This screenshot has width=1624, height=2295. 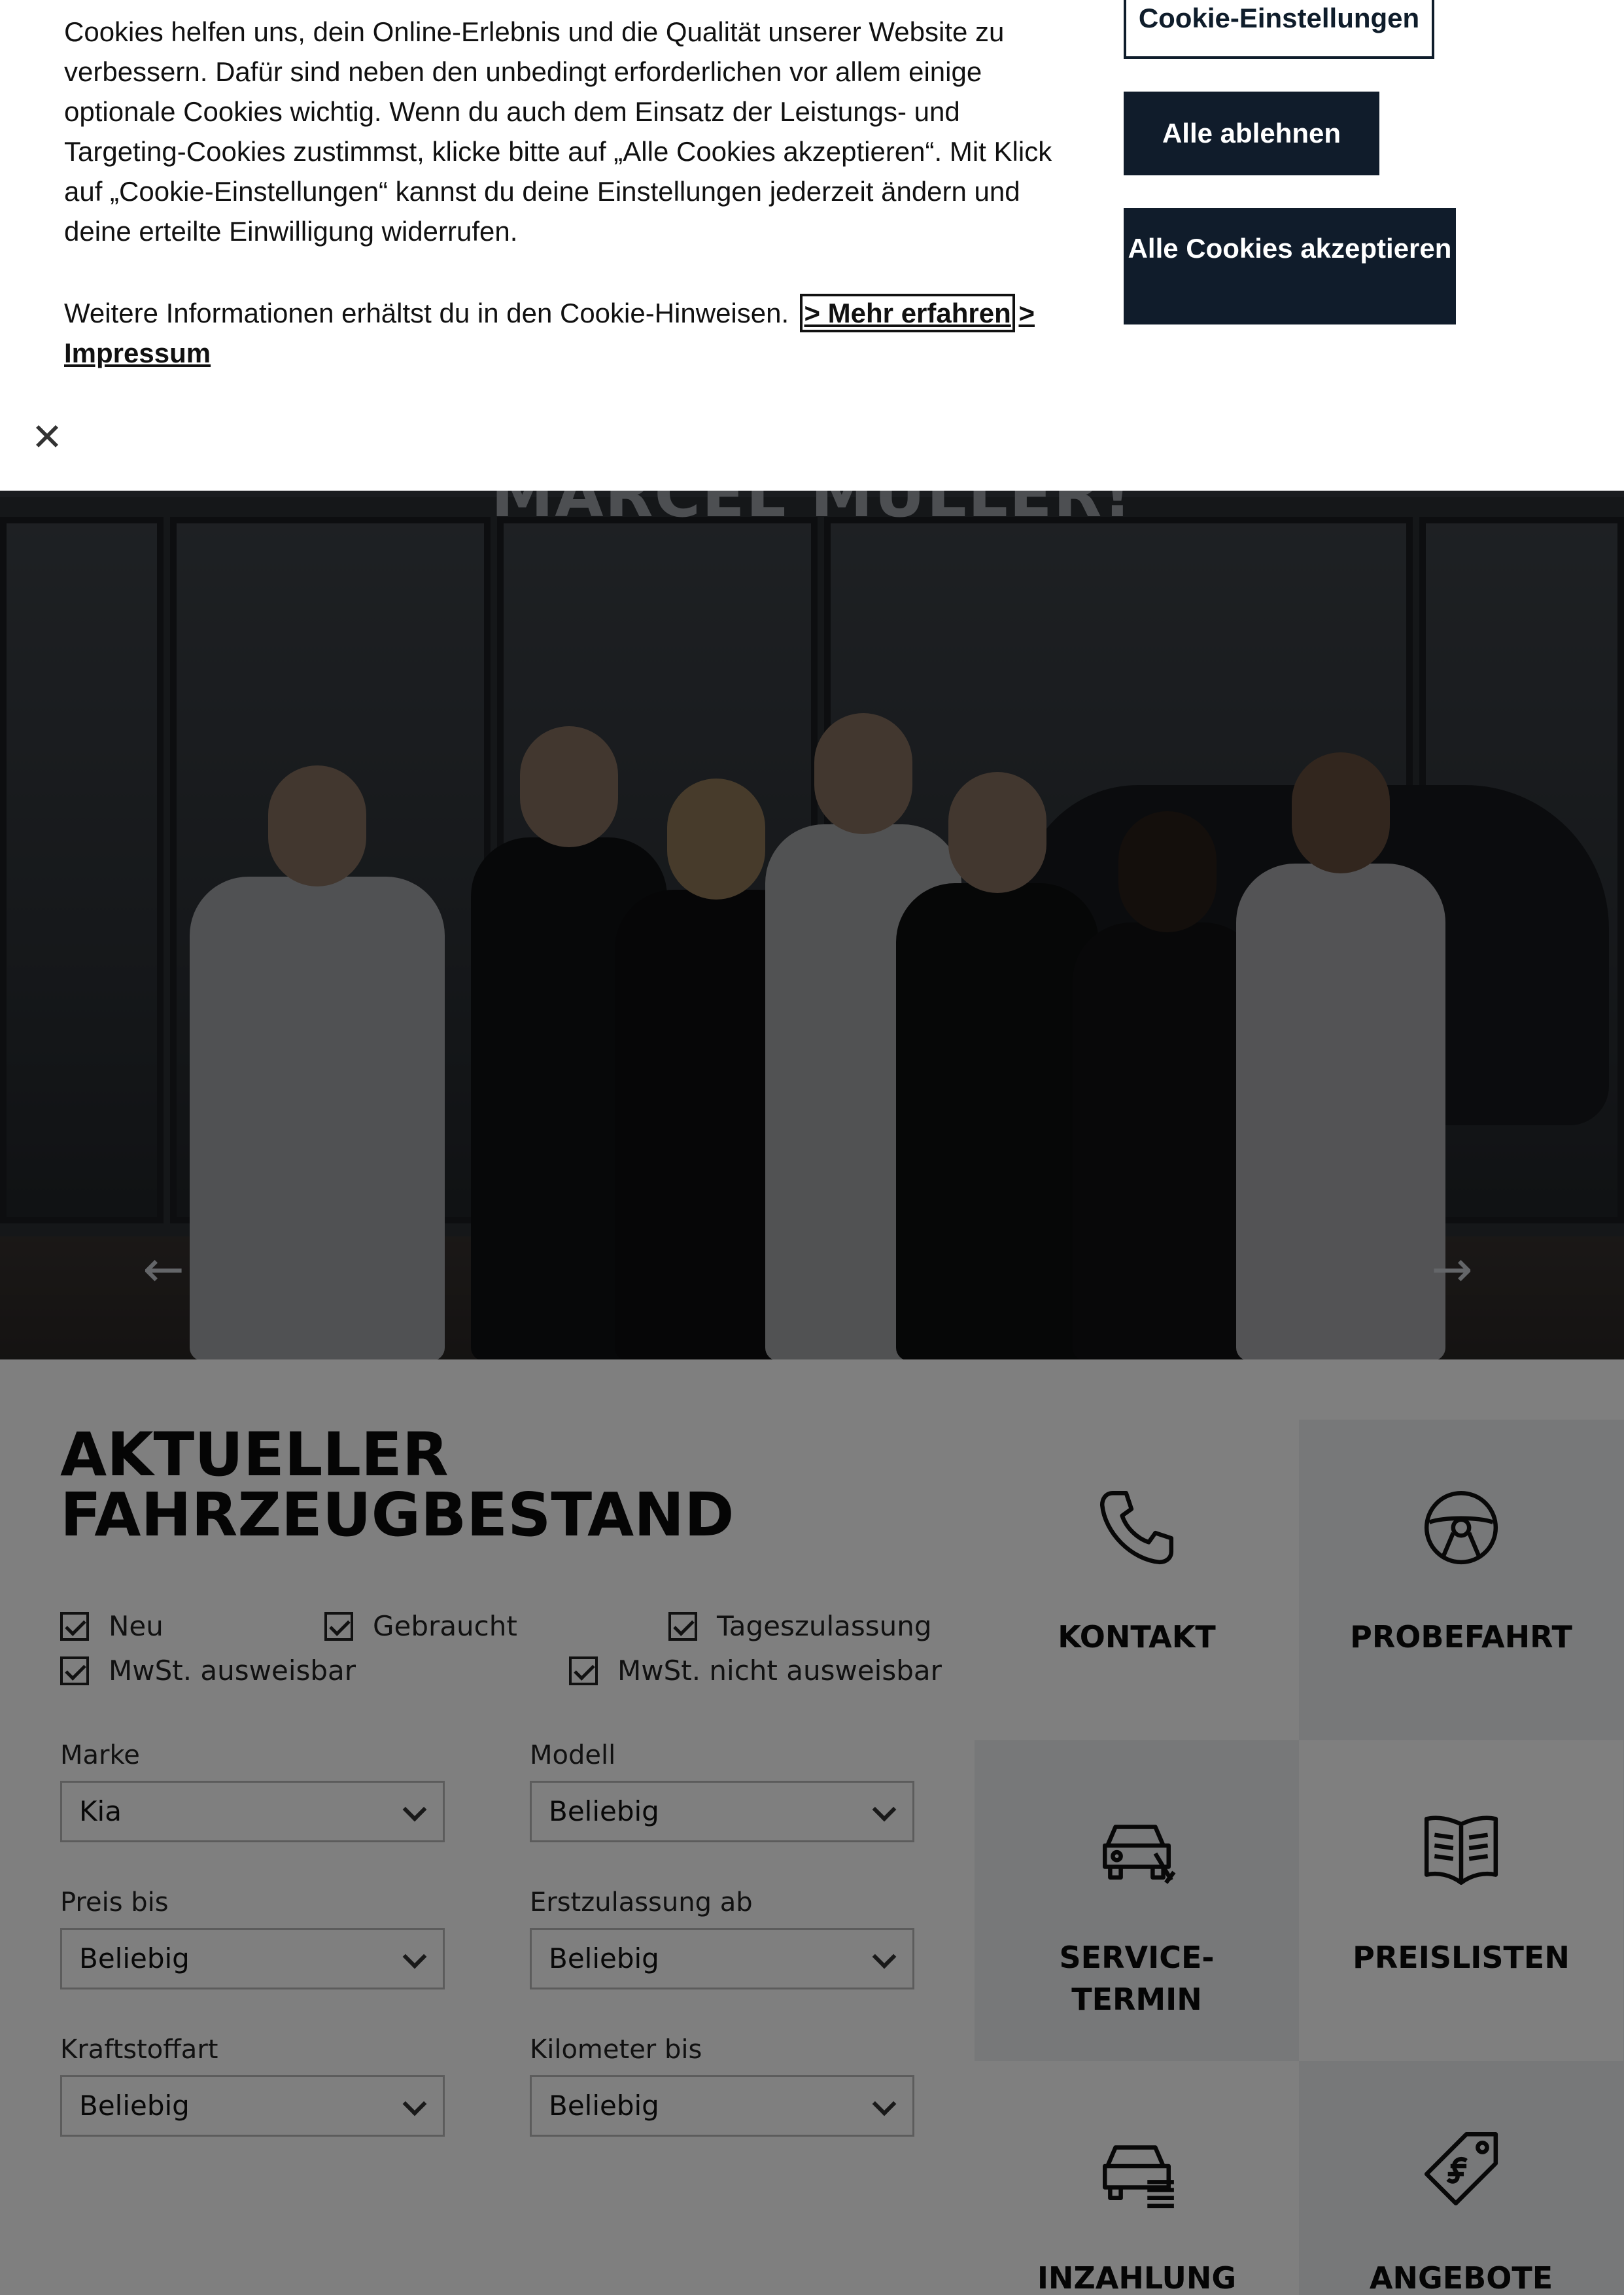 What do you see at coordinates (137, 353) in the screenshot?
I see `impressum-link: Impressum` at bounding box center [137, 353].